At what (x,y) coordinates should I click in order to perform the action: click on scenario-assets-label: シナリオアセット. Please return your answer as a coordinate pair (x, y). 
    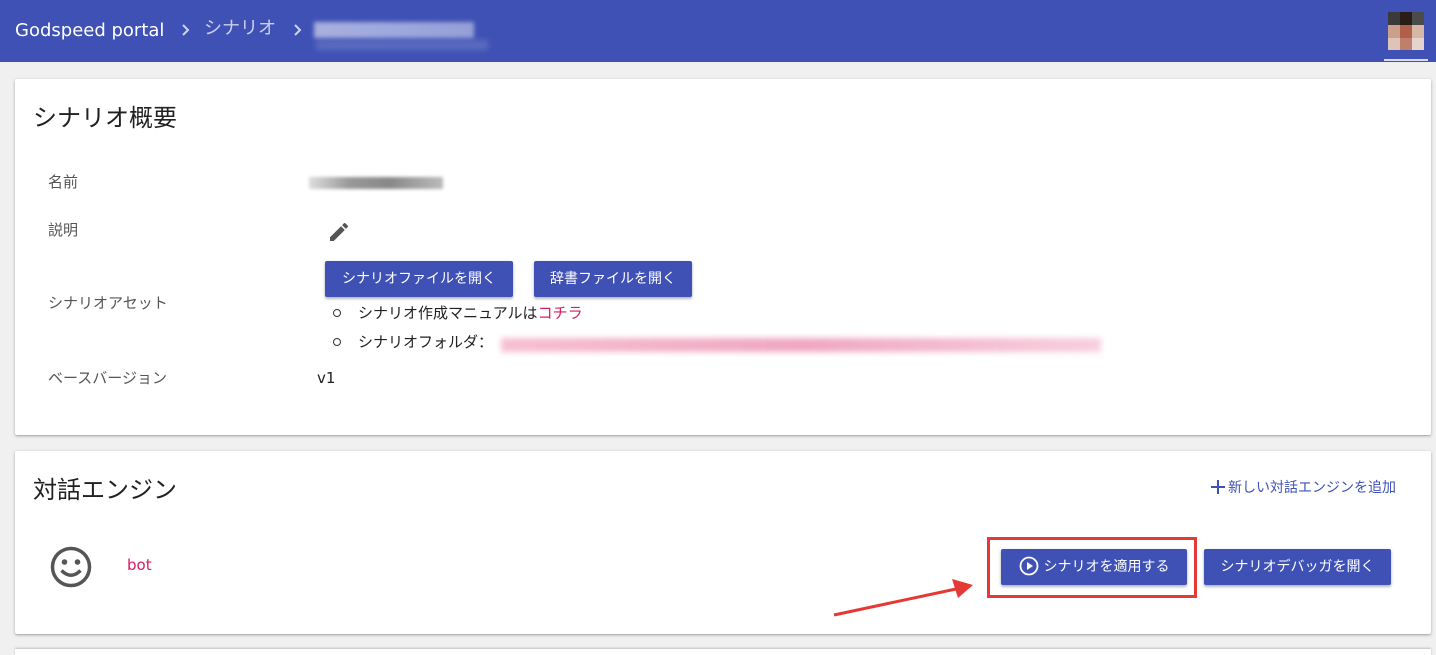
    Looking at the image, I should click on (108, 303).